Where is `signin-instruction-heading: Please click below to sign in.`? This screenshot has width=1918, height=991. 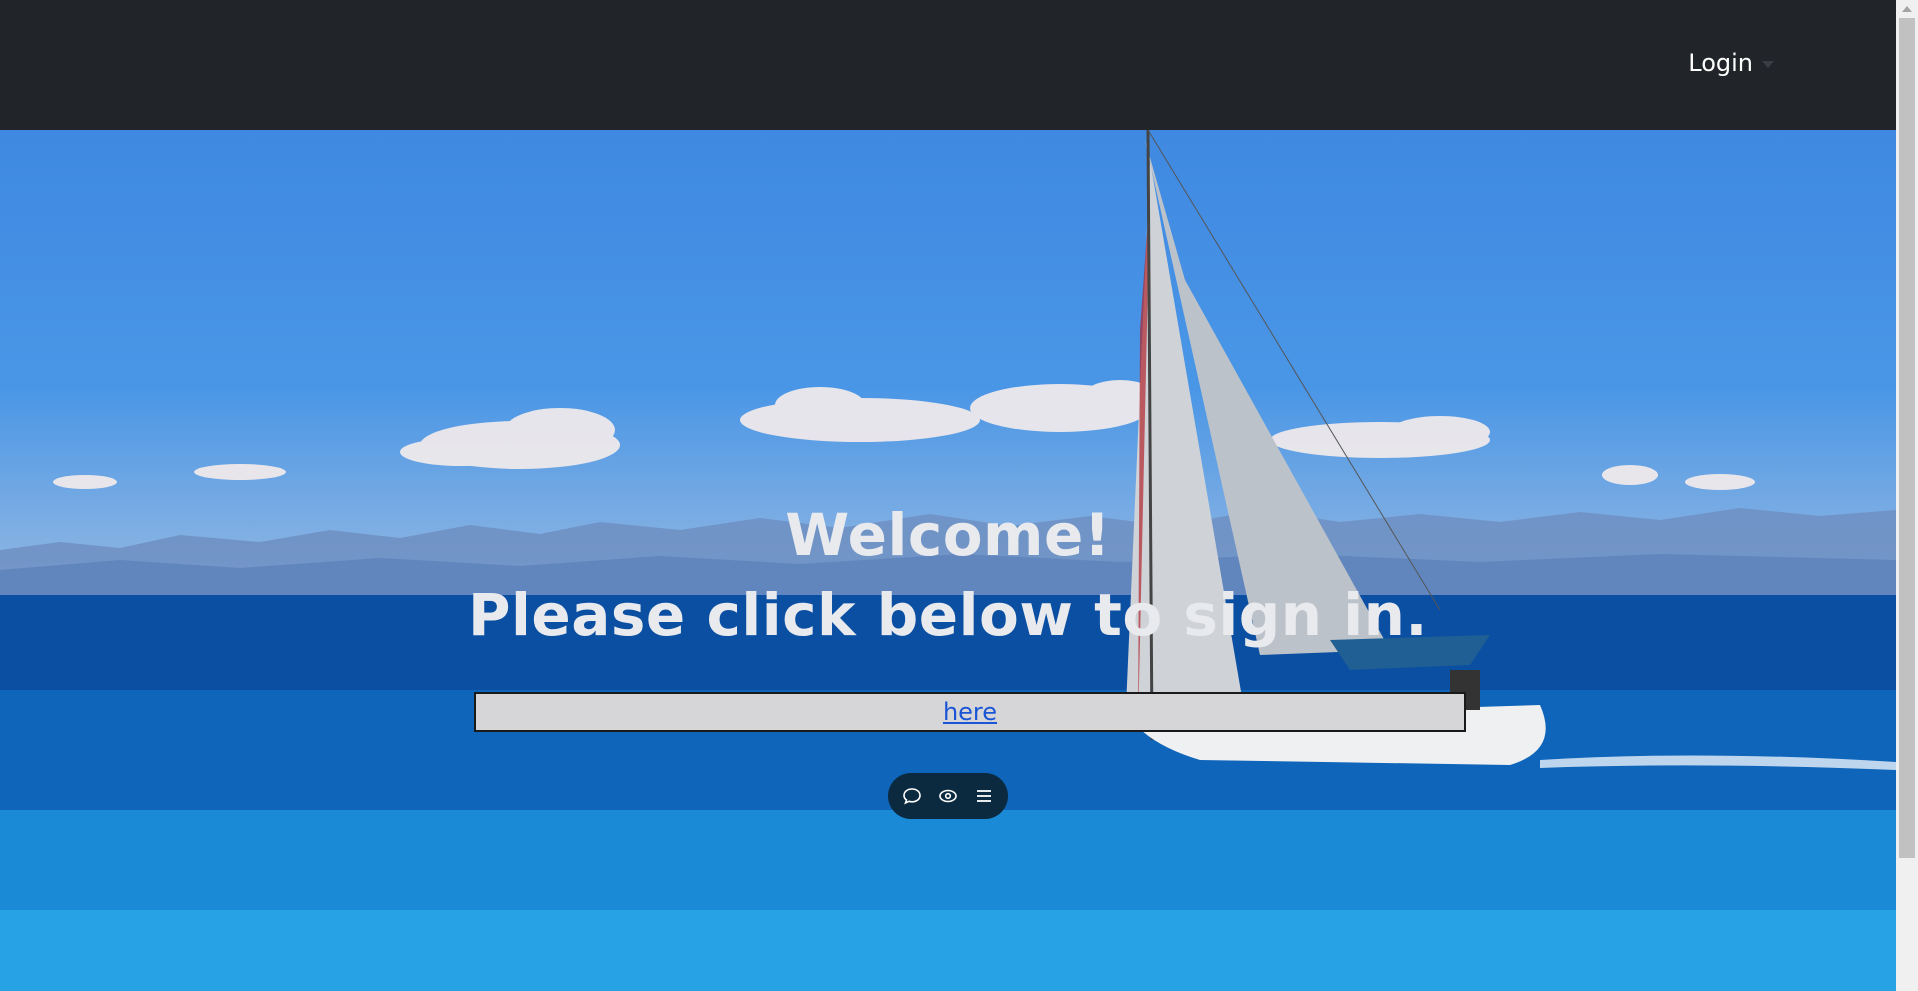
signin-instruction-heading: Please click below to sign in. is located at coordinates (948, 615).